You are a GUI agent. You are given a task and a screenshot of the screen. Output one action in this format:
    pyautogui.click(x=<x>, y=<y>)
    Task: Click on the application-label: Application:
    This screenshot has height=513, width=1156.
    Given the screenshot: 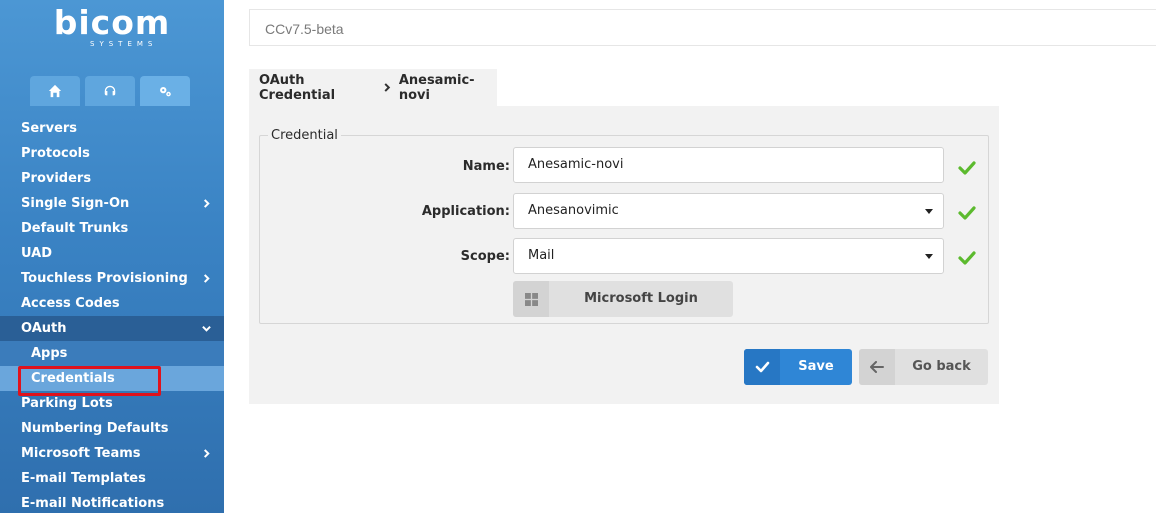 What is the action you would take?
    pyautogui.click(x=465, y=211)
    